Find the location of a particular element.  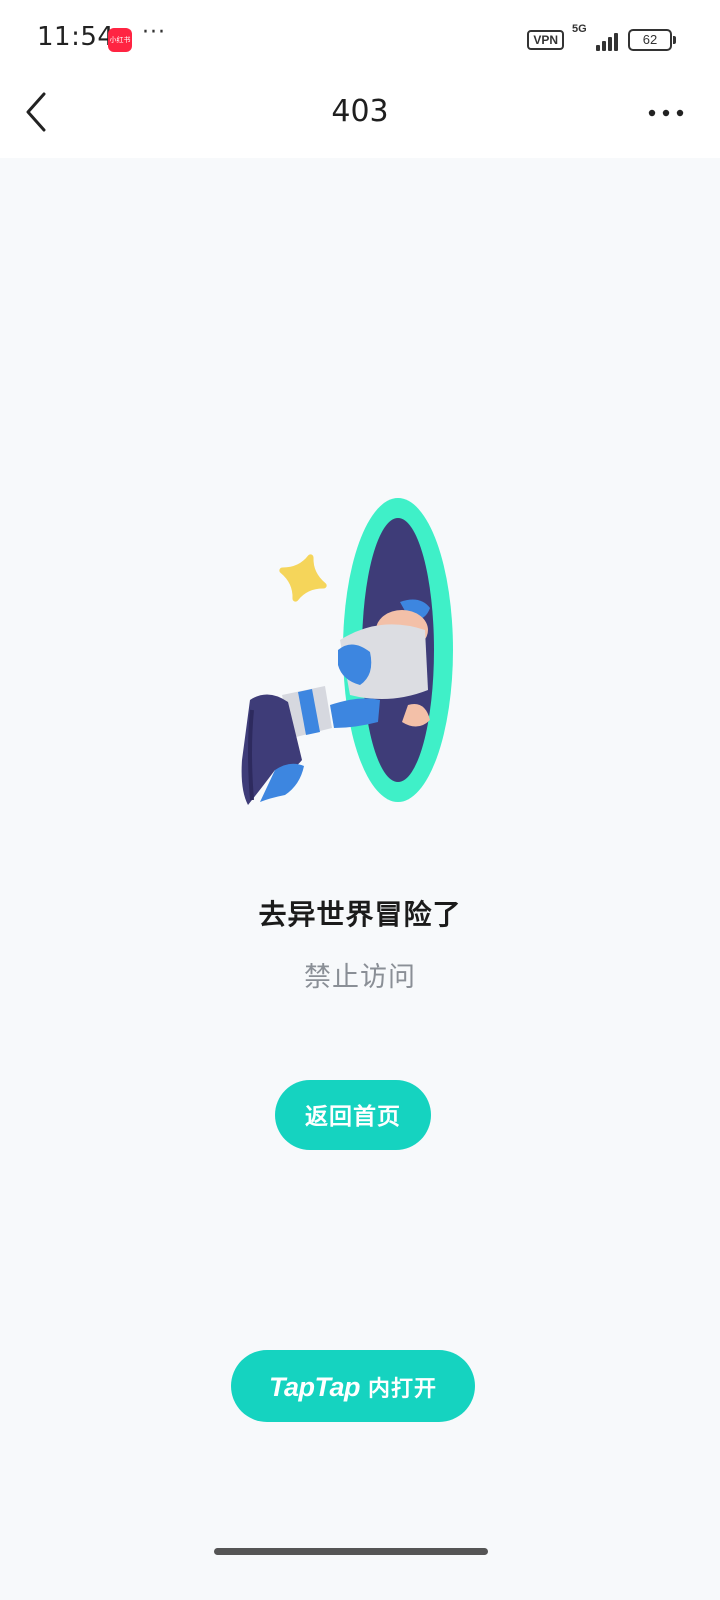

page-title: 403 is located at coordinates (360, 111).